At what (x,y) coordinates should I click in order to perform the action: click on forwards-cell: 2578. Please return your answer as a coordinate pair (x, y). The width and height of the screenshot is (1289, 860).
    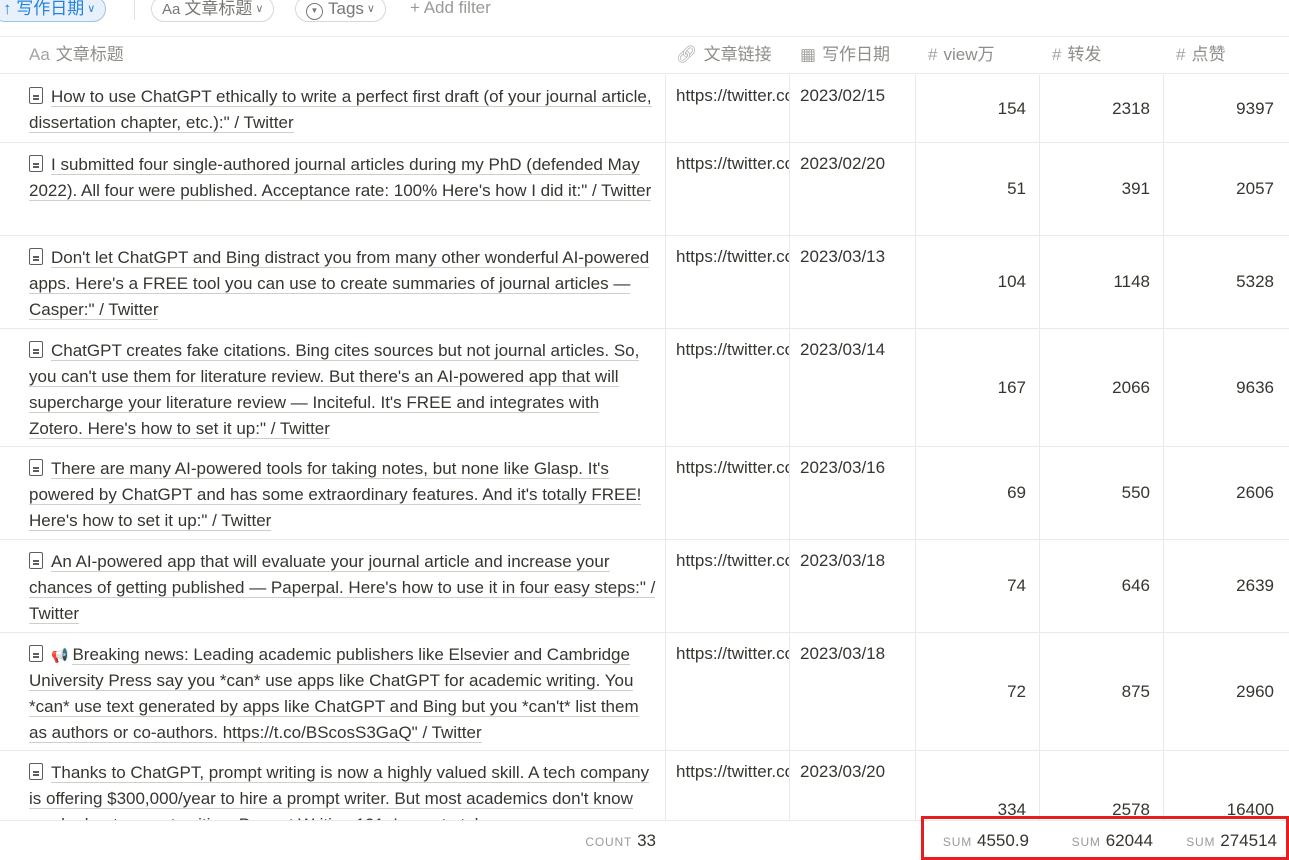
    Looking at the image, I should click on (1101, 785).